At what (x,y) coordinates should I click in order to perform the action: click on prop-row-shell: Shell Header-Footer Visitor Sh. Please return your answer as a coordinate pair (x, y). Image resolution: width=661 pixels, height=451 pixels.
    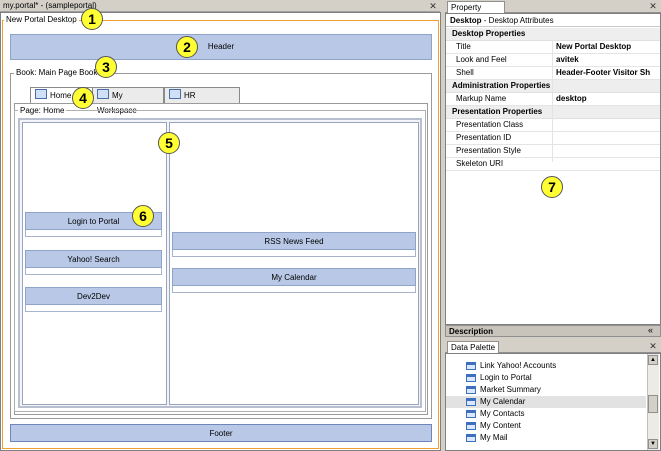
    Looking at the image, I should click on (553, 73).